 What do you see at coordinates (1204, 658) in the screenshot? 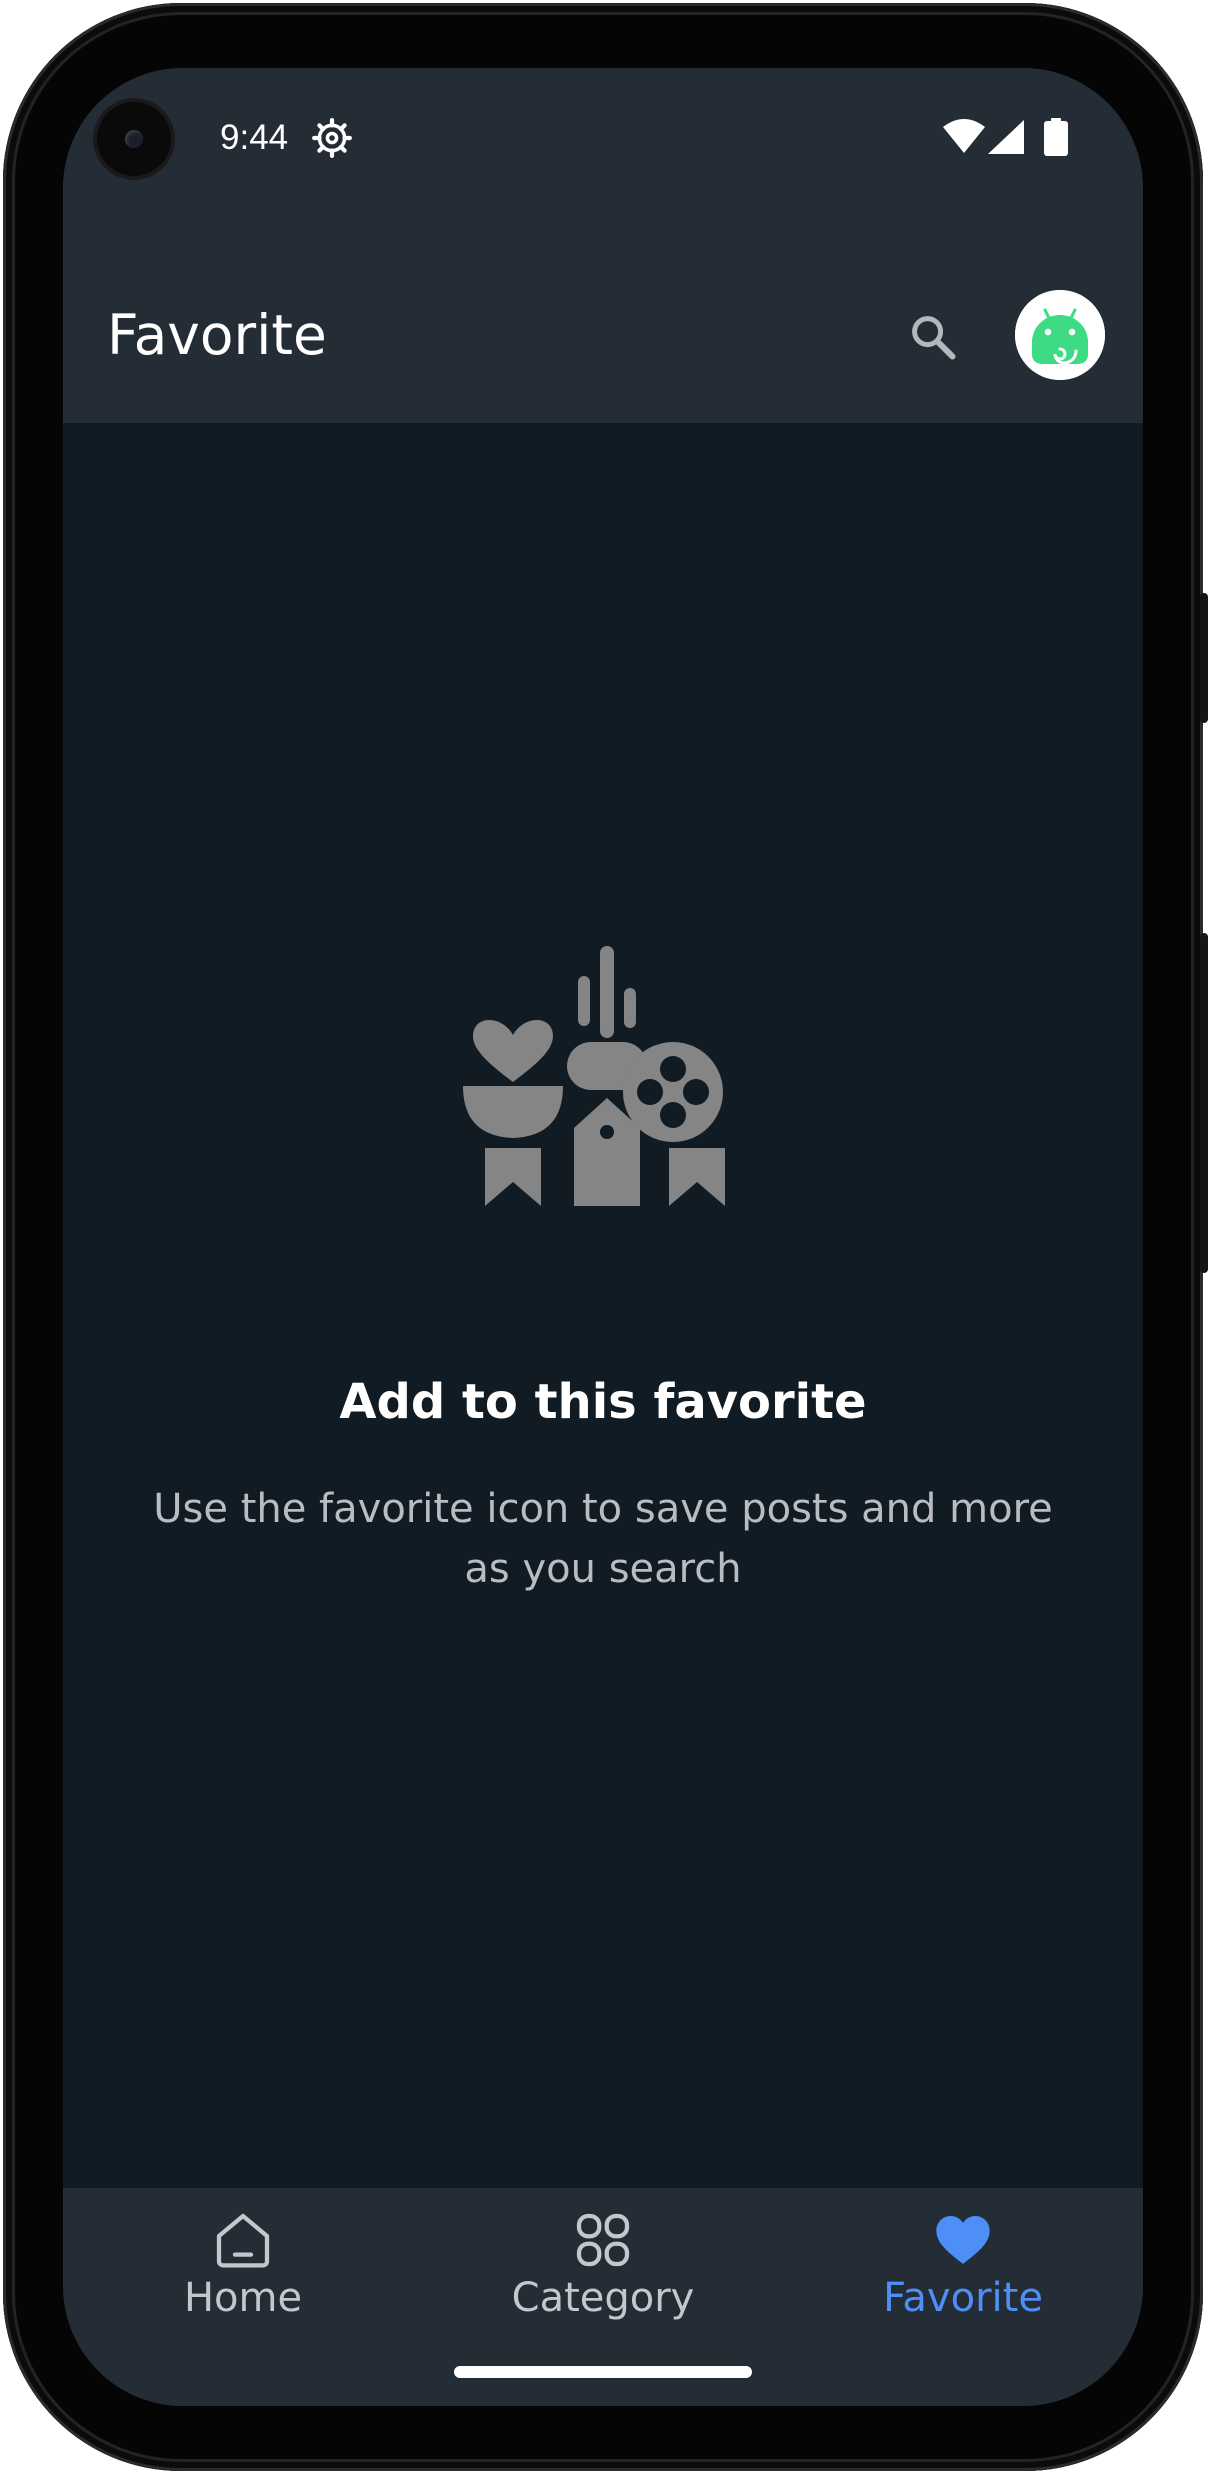
I see `power-button` at bounding box center [1204, 658].